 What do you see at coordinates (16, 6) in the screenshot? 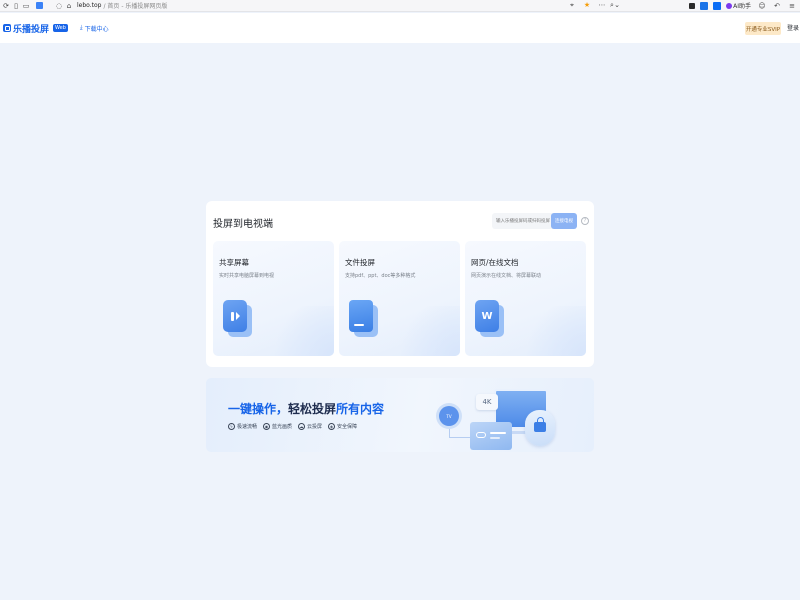
I see `page-icon: ▯` at bounding box center [16, 6].